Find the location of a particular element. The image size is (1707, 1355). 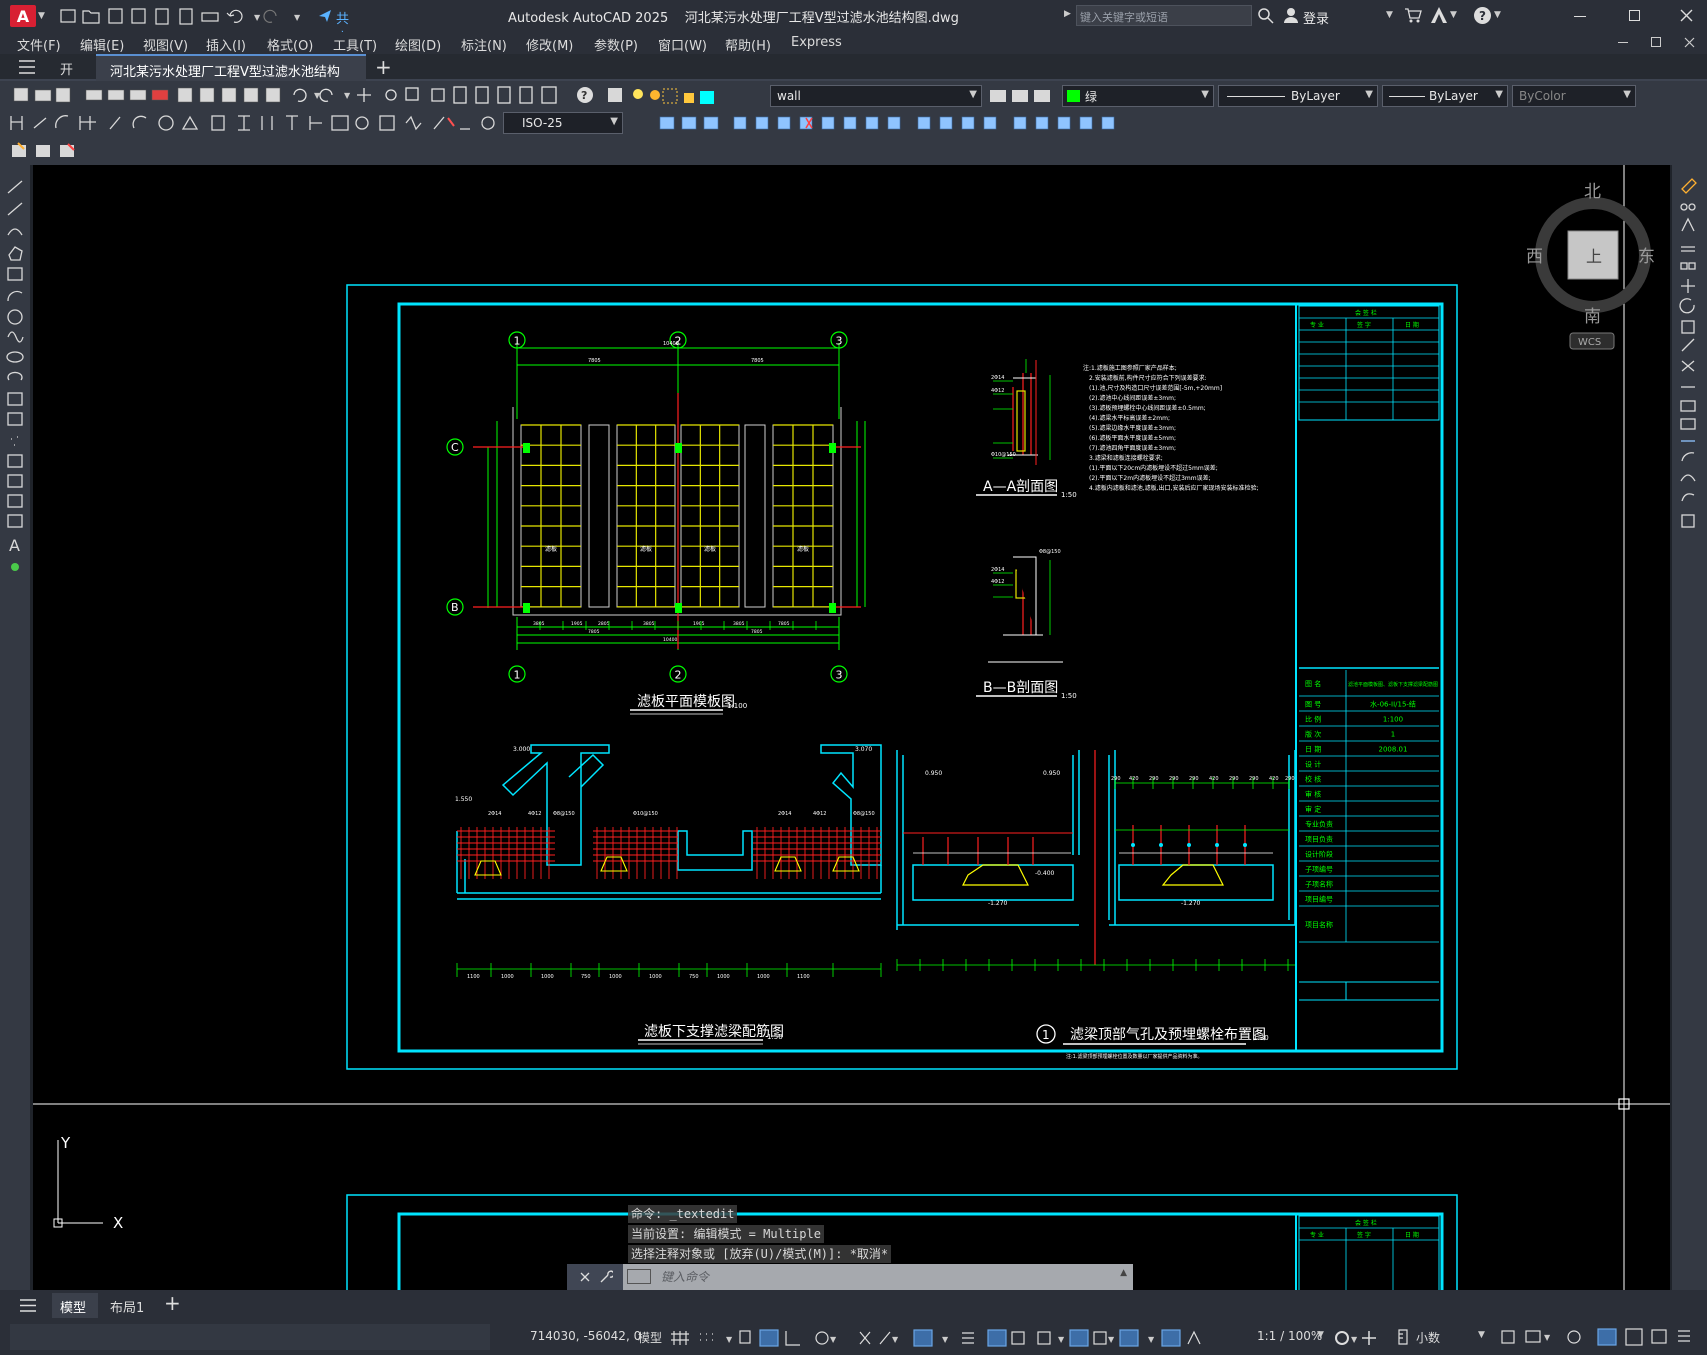

standard-tools: ? ▼ ▼ is located at coordinates (338, 95).